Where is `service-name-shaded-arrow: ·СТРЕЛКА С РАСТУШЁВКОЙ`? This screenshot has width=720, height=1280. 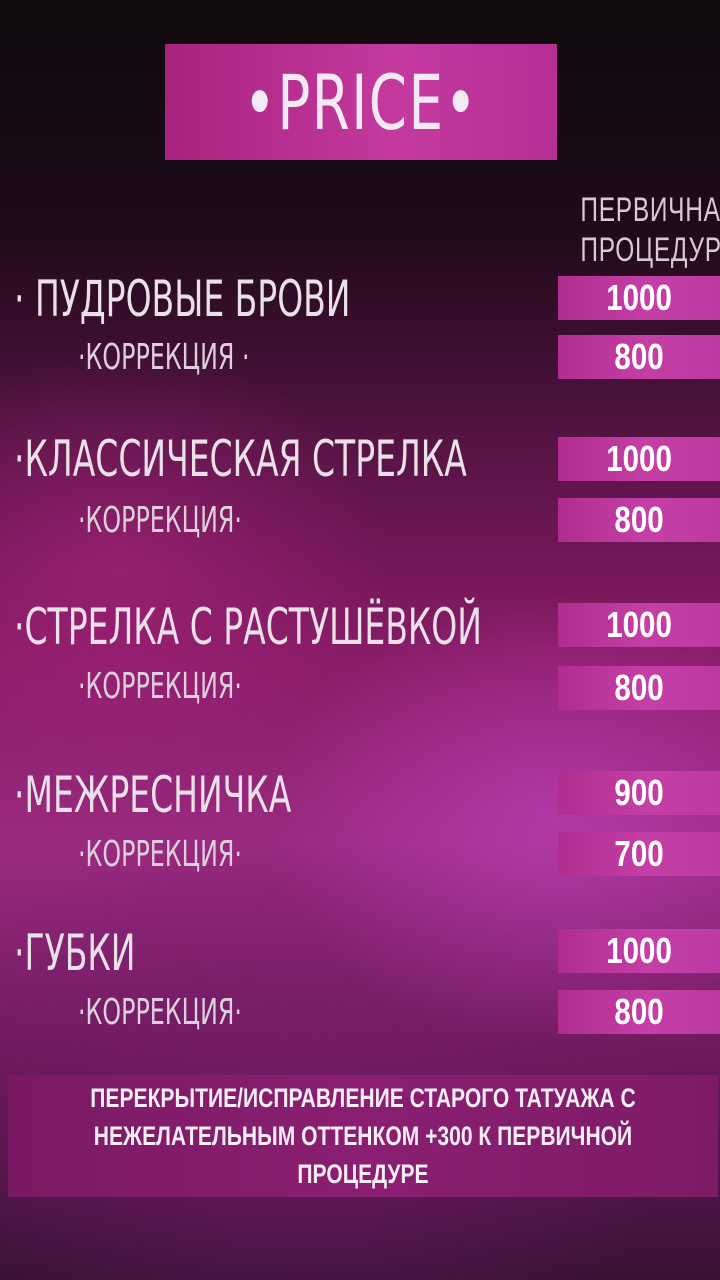
service-name-shaded-arrow: ·СТРЕЛКА С РАСТУШЁВКОЙ is located at coordinates (248, 627).